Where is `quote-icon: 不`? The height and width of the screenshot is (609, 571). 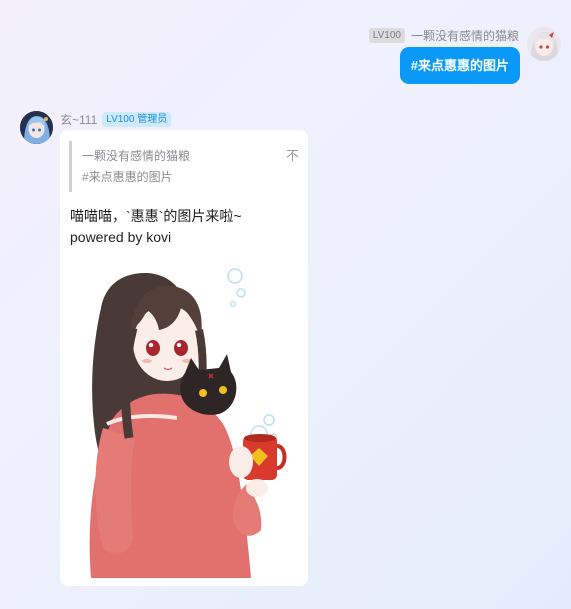 quote-icon: 不 is located at coordinates (293, 155).